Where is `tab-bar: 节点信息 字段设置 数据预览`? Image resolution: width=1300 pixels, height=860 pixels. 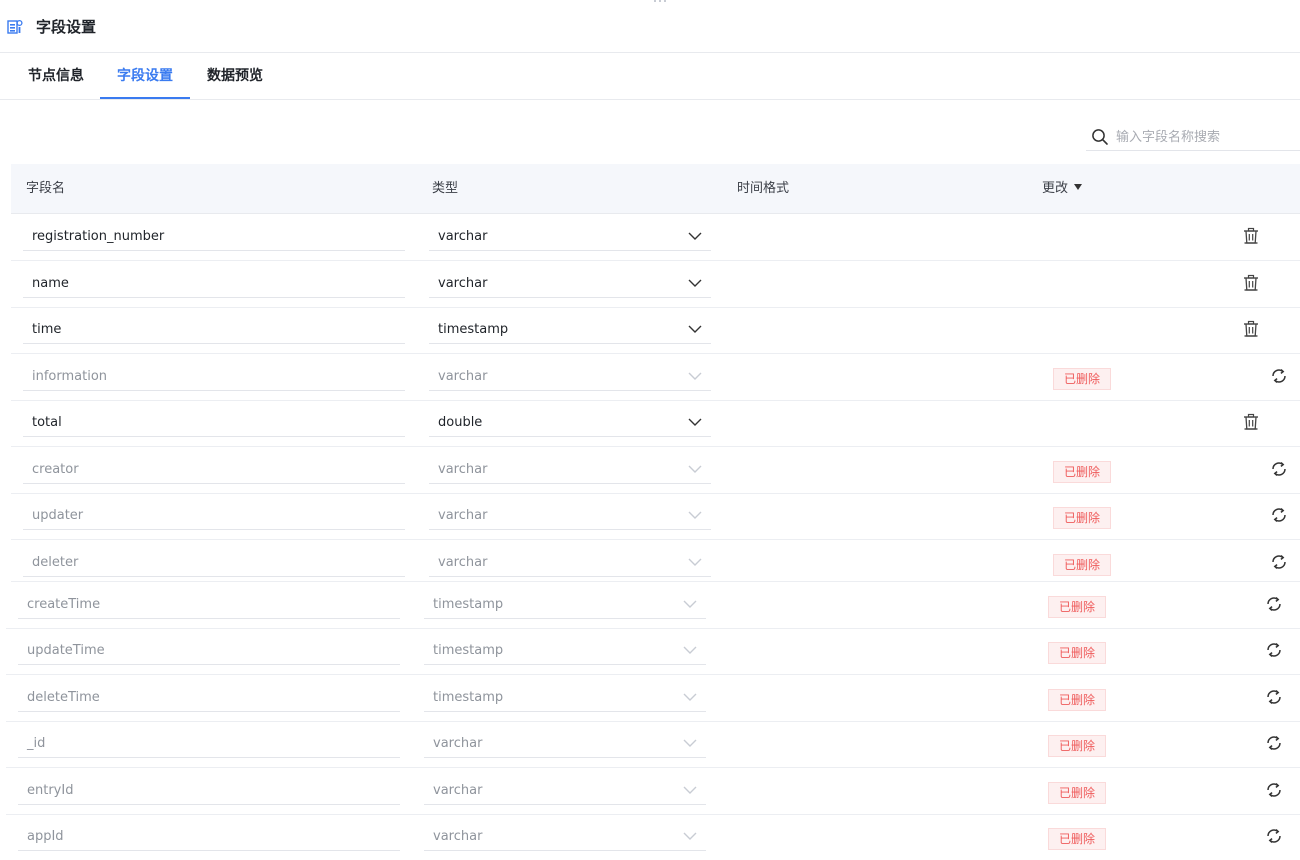 tab-bar: 节点信息 字段设置 数据预览 is located at coordinates (650, 77).